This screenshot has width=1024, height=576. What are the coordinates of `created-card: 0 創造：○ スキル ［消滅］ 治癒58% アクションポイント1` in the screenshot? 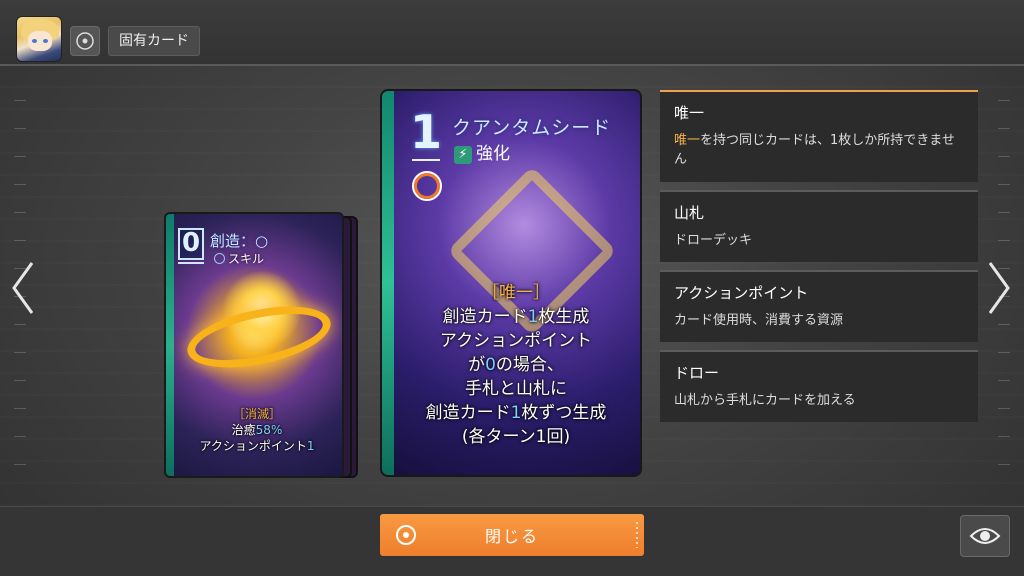 It's located at (254, 345).